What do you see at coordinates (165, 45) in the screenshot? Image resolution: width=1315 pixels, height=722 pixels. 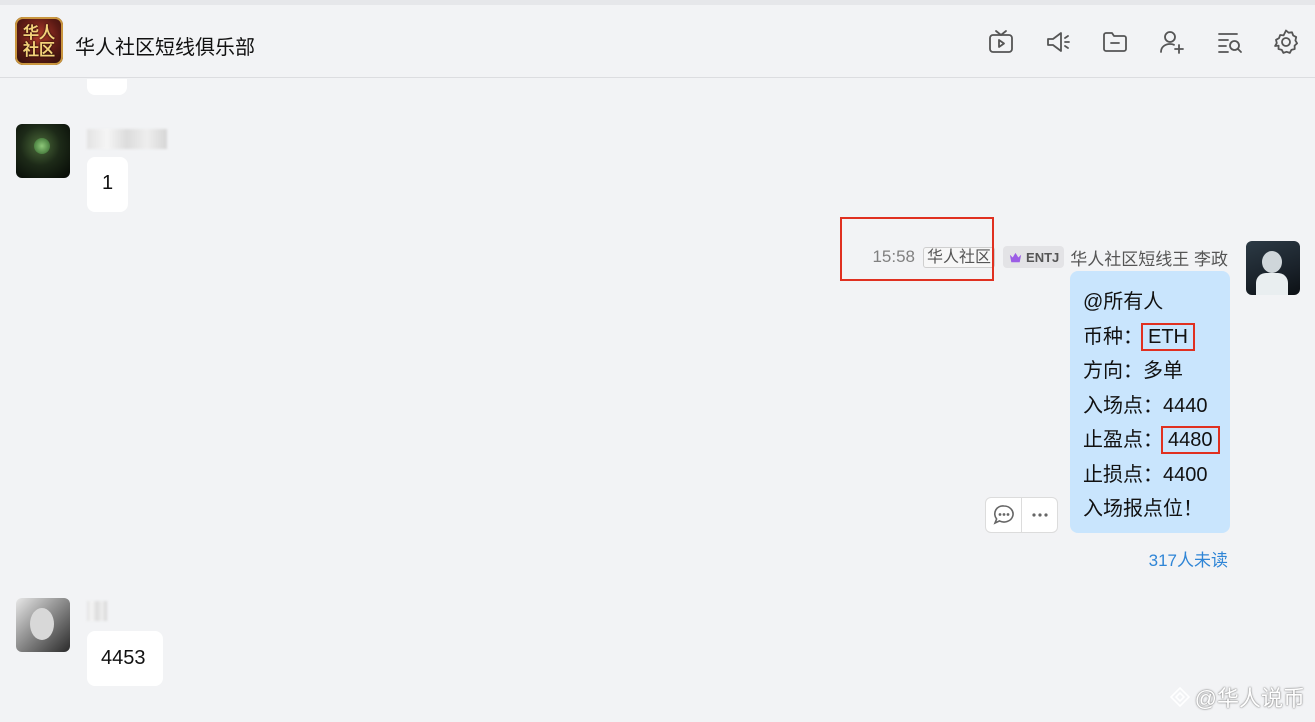 I see `group-title: 华人社区短线俱乐部` at bounding box center [165, 45].